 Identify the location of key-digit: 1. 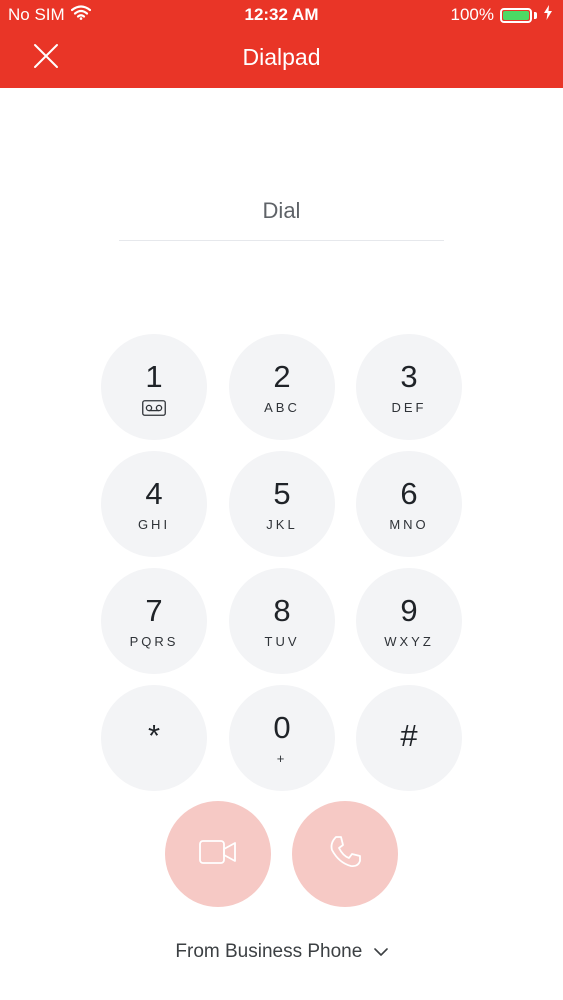
(154, 376).